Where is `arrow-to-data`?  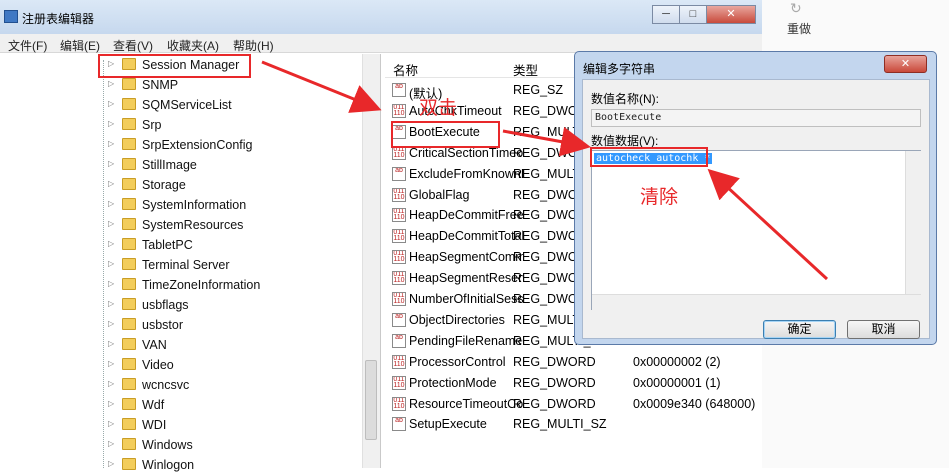 arrow-to-data is located at coordinates (768, 224).